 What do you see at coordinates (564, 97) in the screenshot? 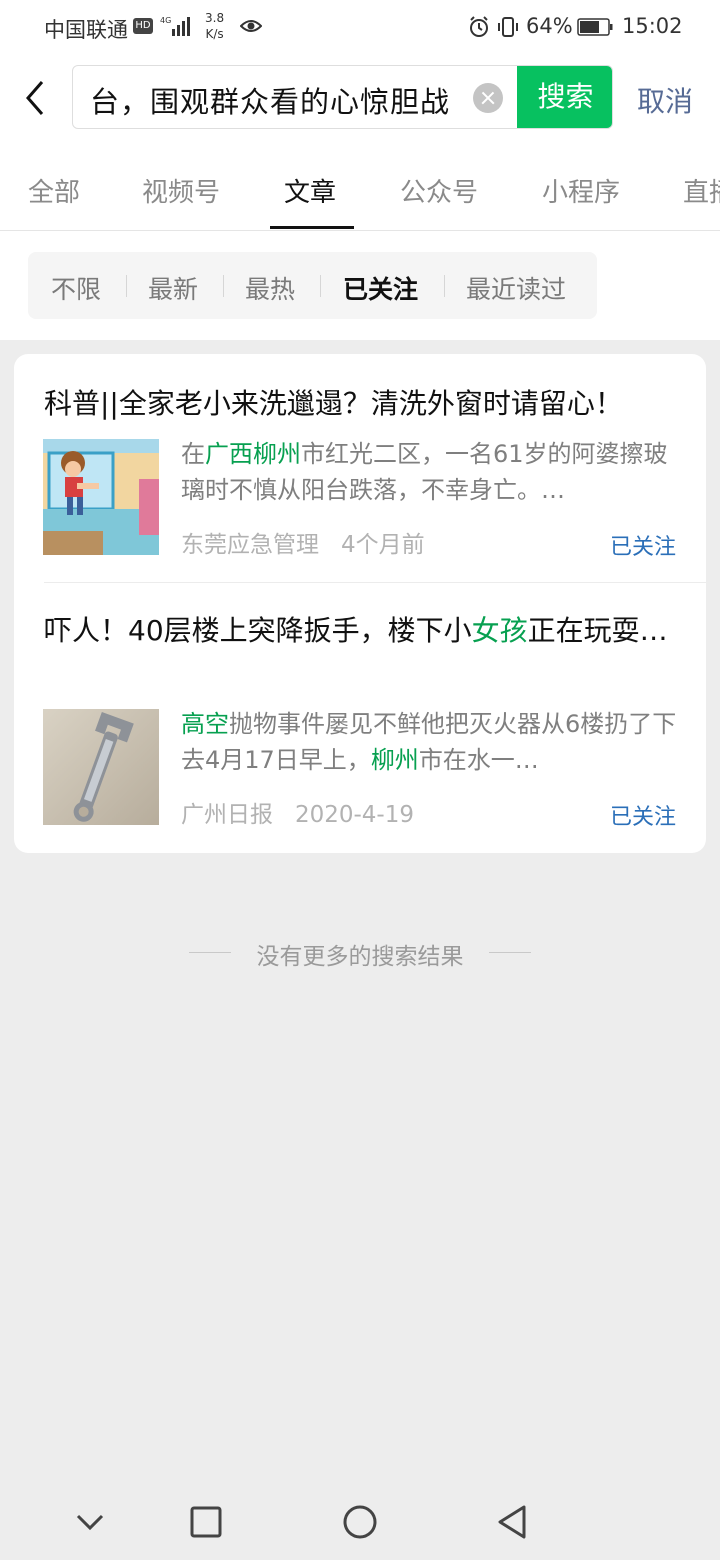
I see `search-button: 搜索` at bounding box center [564, 97].